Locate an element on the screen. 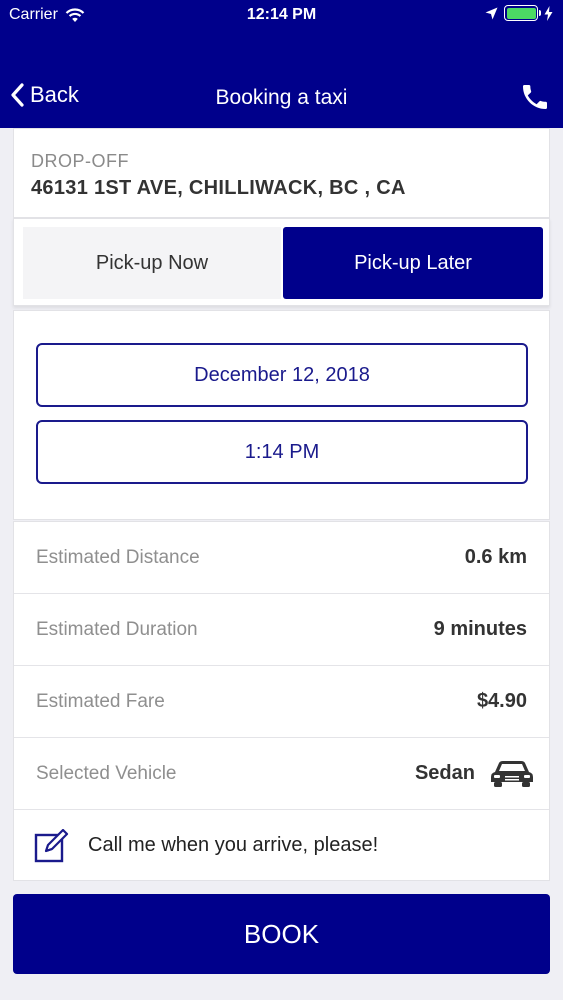 The width and height of the screenshot is (563, 1000). battery-level is located at coordinates (521, 13).